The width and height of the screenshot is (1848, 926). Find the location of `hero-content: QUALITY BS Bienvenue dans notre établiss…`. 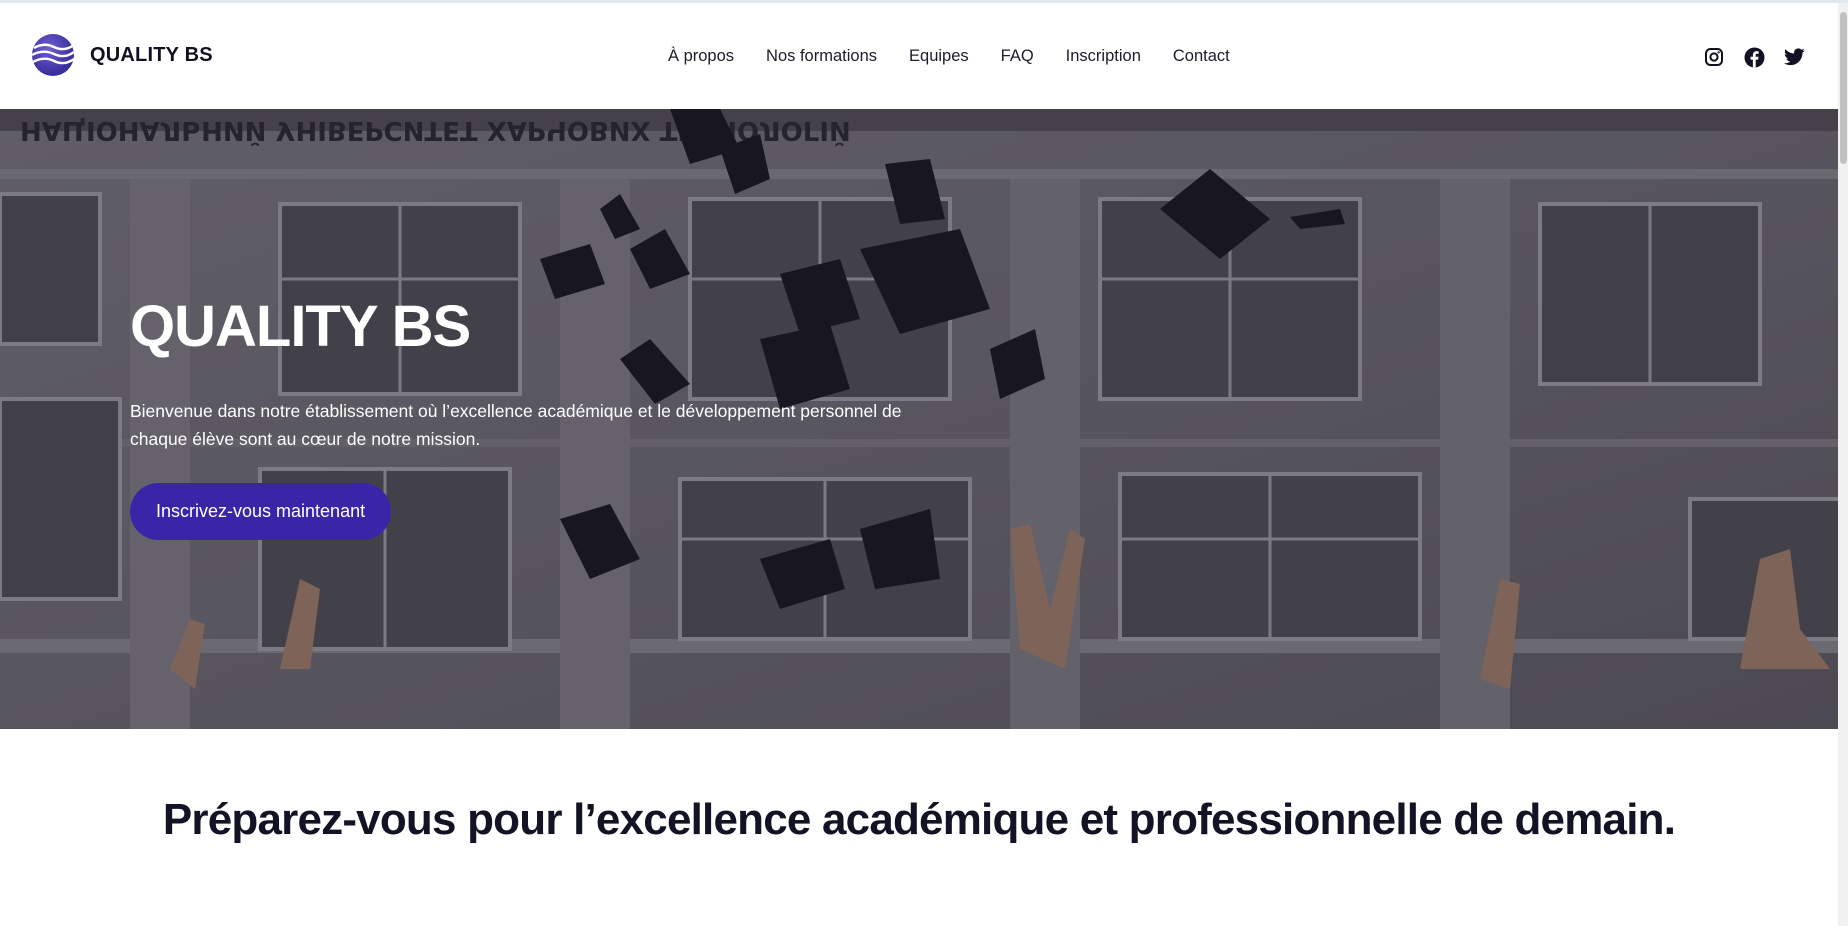

hero-content: QUALITY BS Bienvenue dans notre établiss… is located at coordinates (540, 417).